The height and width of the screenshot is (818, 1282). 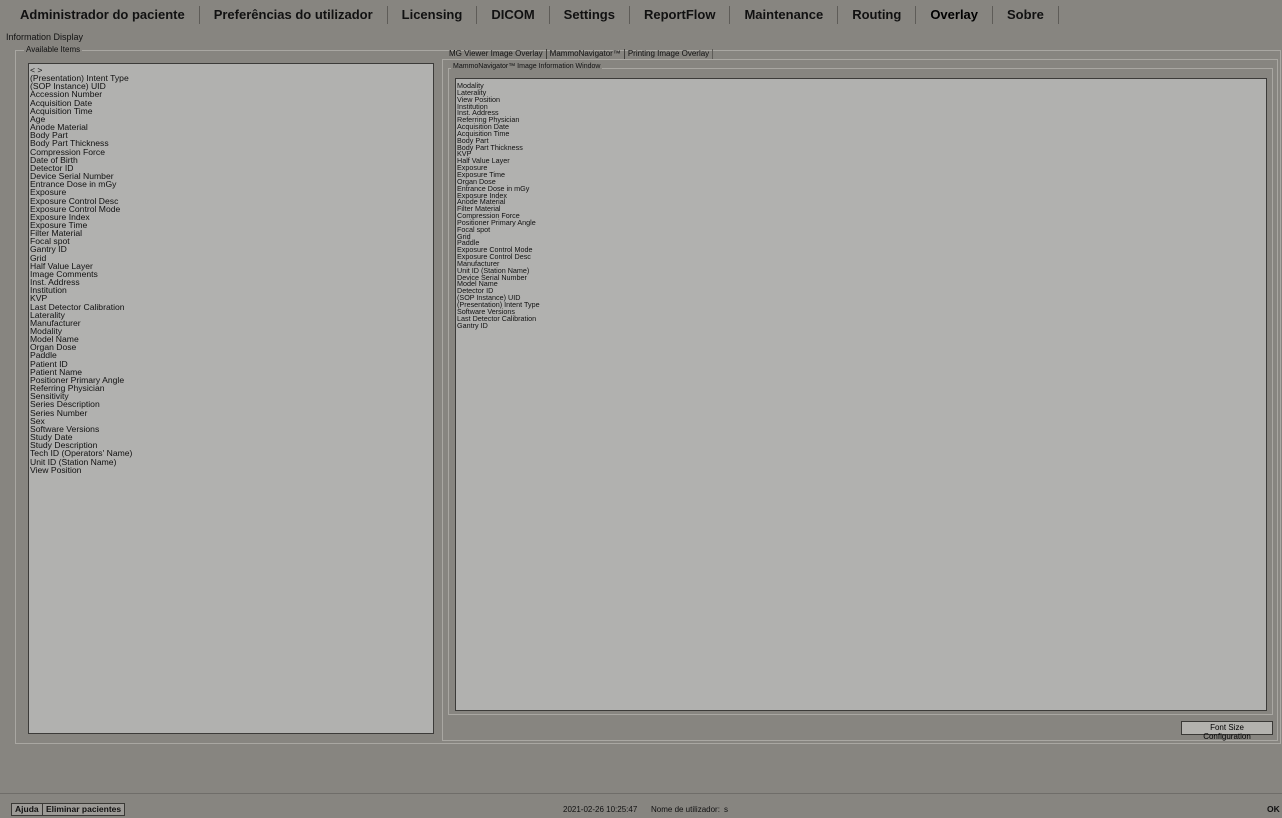 I want to click on info-window-item: View Position, so click(x=861, y=100).